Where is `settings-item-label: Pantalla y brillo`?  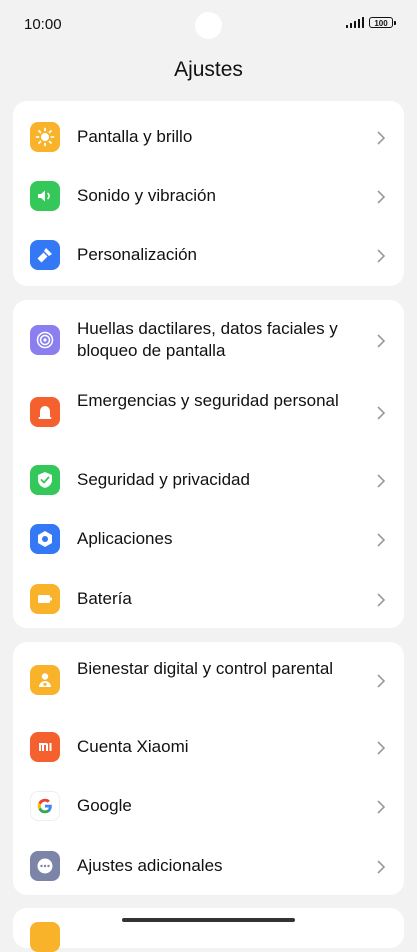 settings-item-label: Pantalla y brillo is located at coordinates (135, 136).